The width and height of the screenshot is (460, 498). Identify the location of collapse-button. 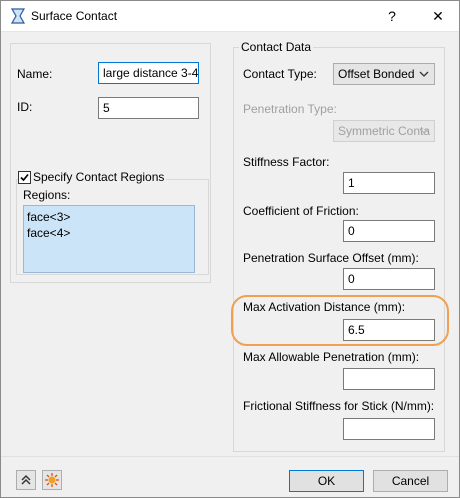
(26, 480).